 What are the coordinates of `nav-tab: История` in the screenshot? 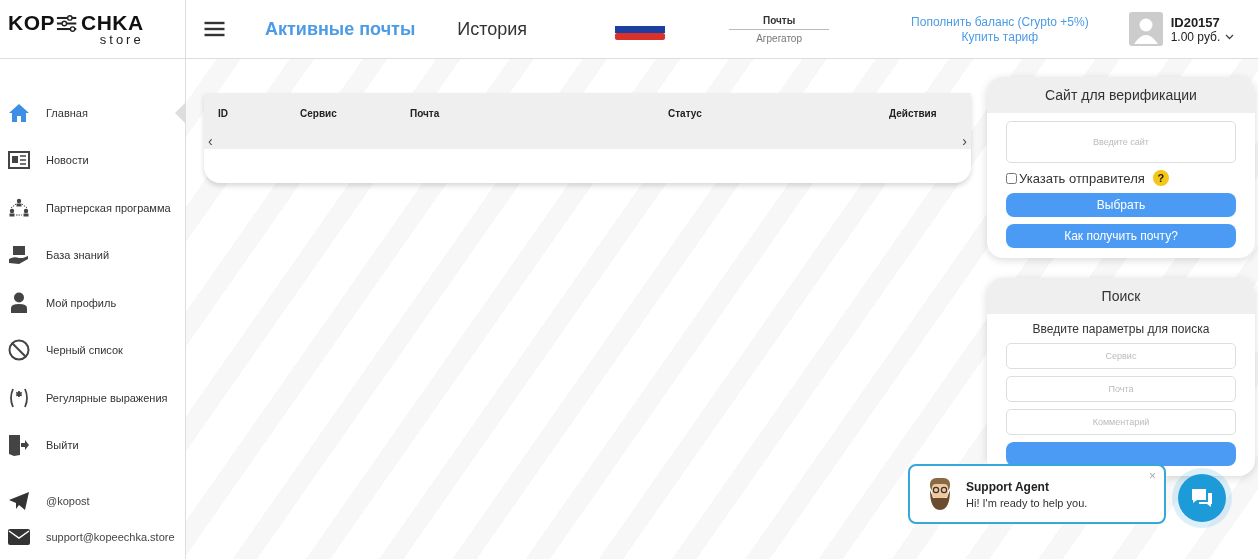 It's located at (492, 29).